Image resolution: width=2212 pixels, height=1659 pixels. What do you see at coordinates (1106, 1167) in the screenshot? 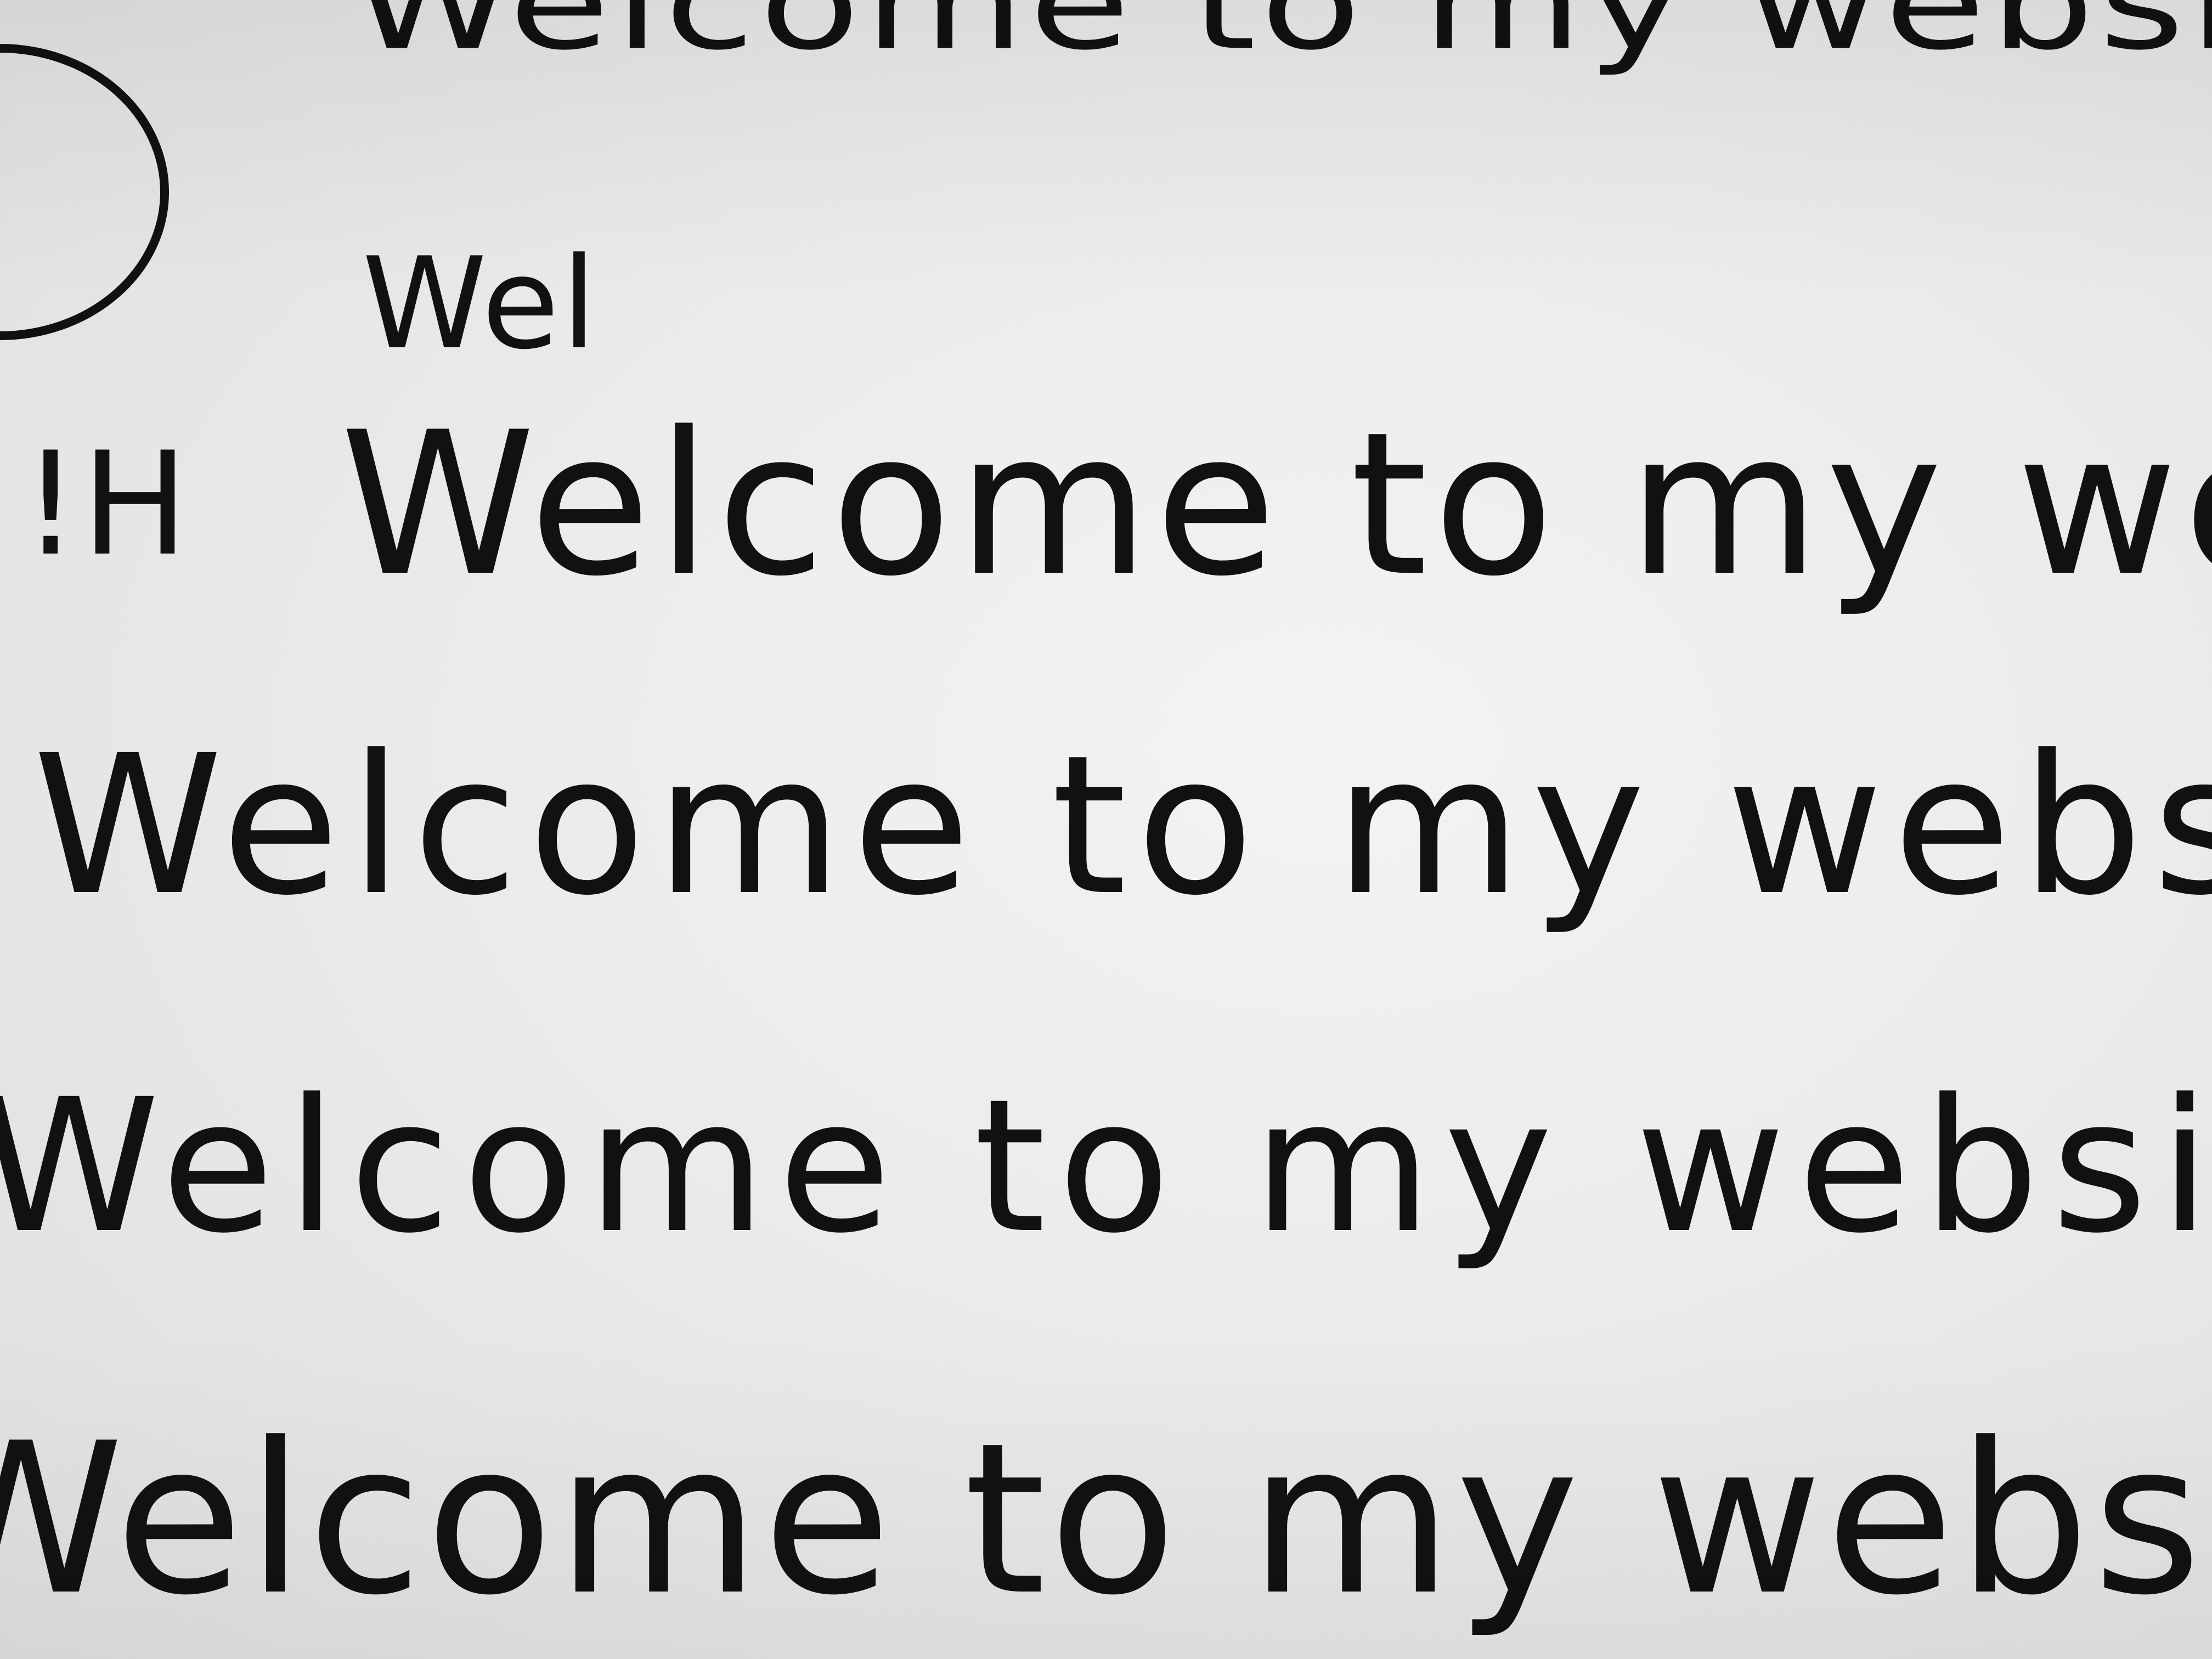
I see `handwritten-line-5: Welcome to my website!` at bounding box center [1106, 1167].